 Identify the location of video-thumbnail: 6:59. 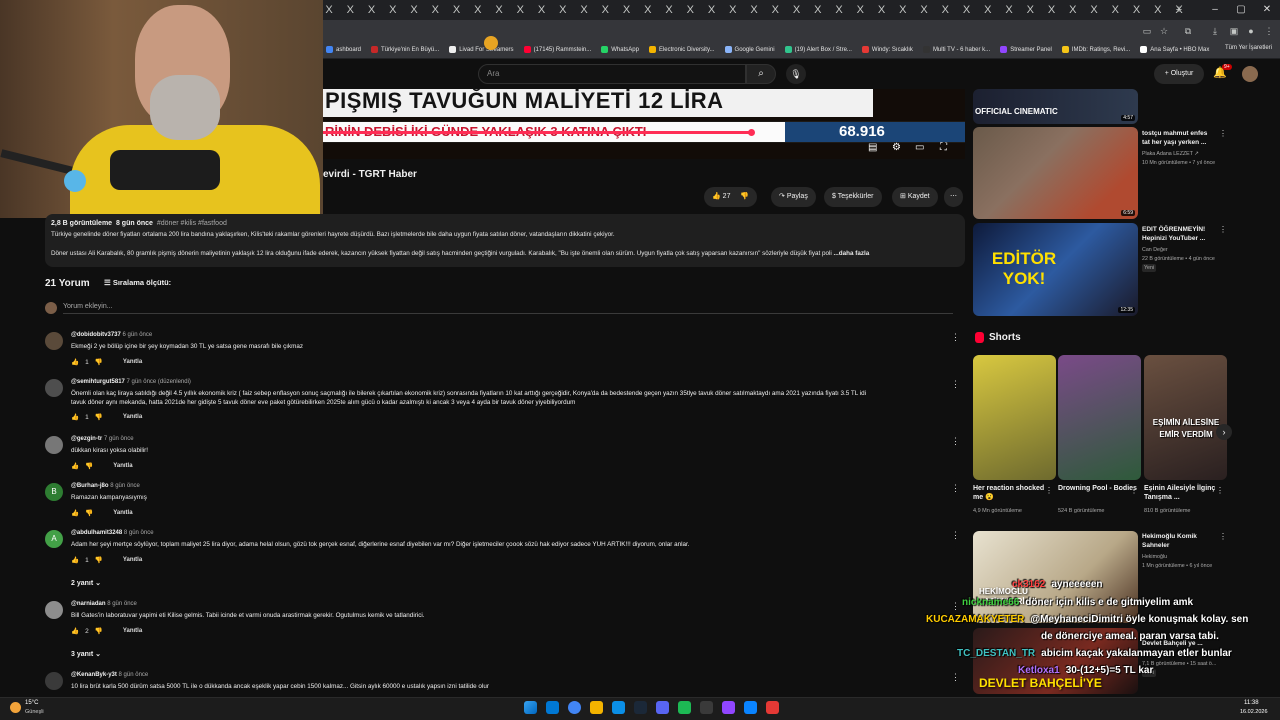
(1055, 173).